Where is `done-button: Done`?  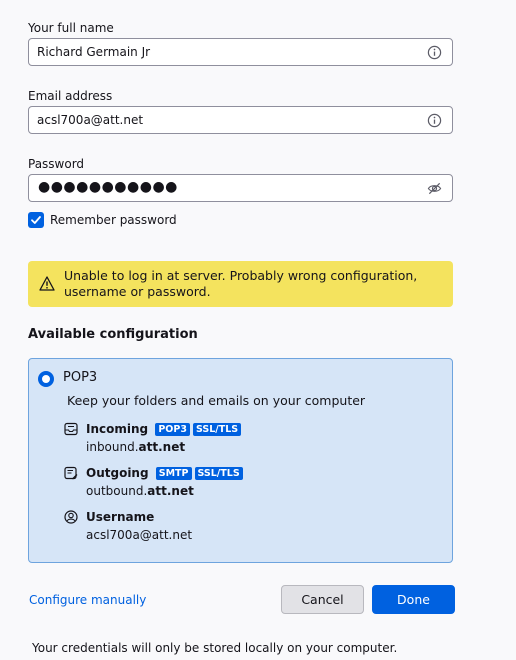 done-button: Done is located at coordinates (413, 599).